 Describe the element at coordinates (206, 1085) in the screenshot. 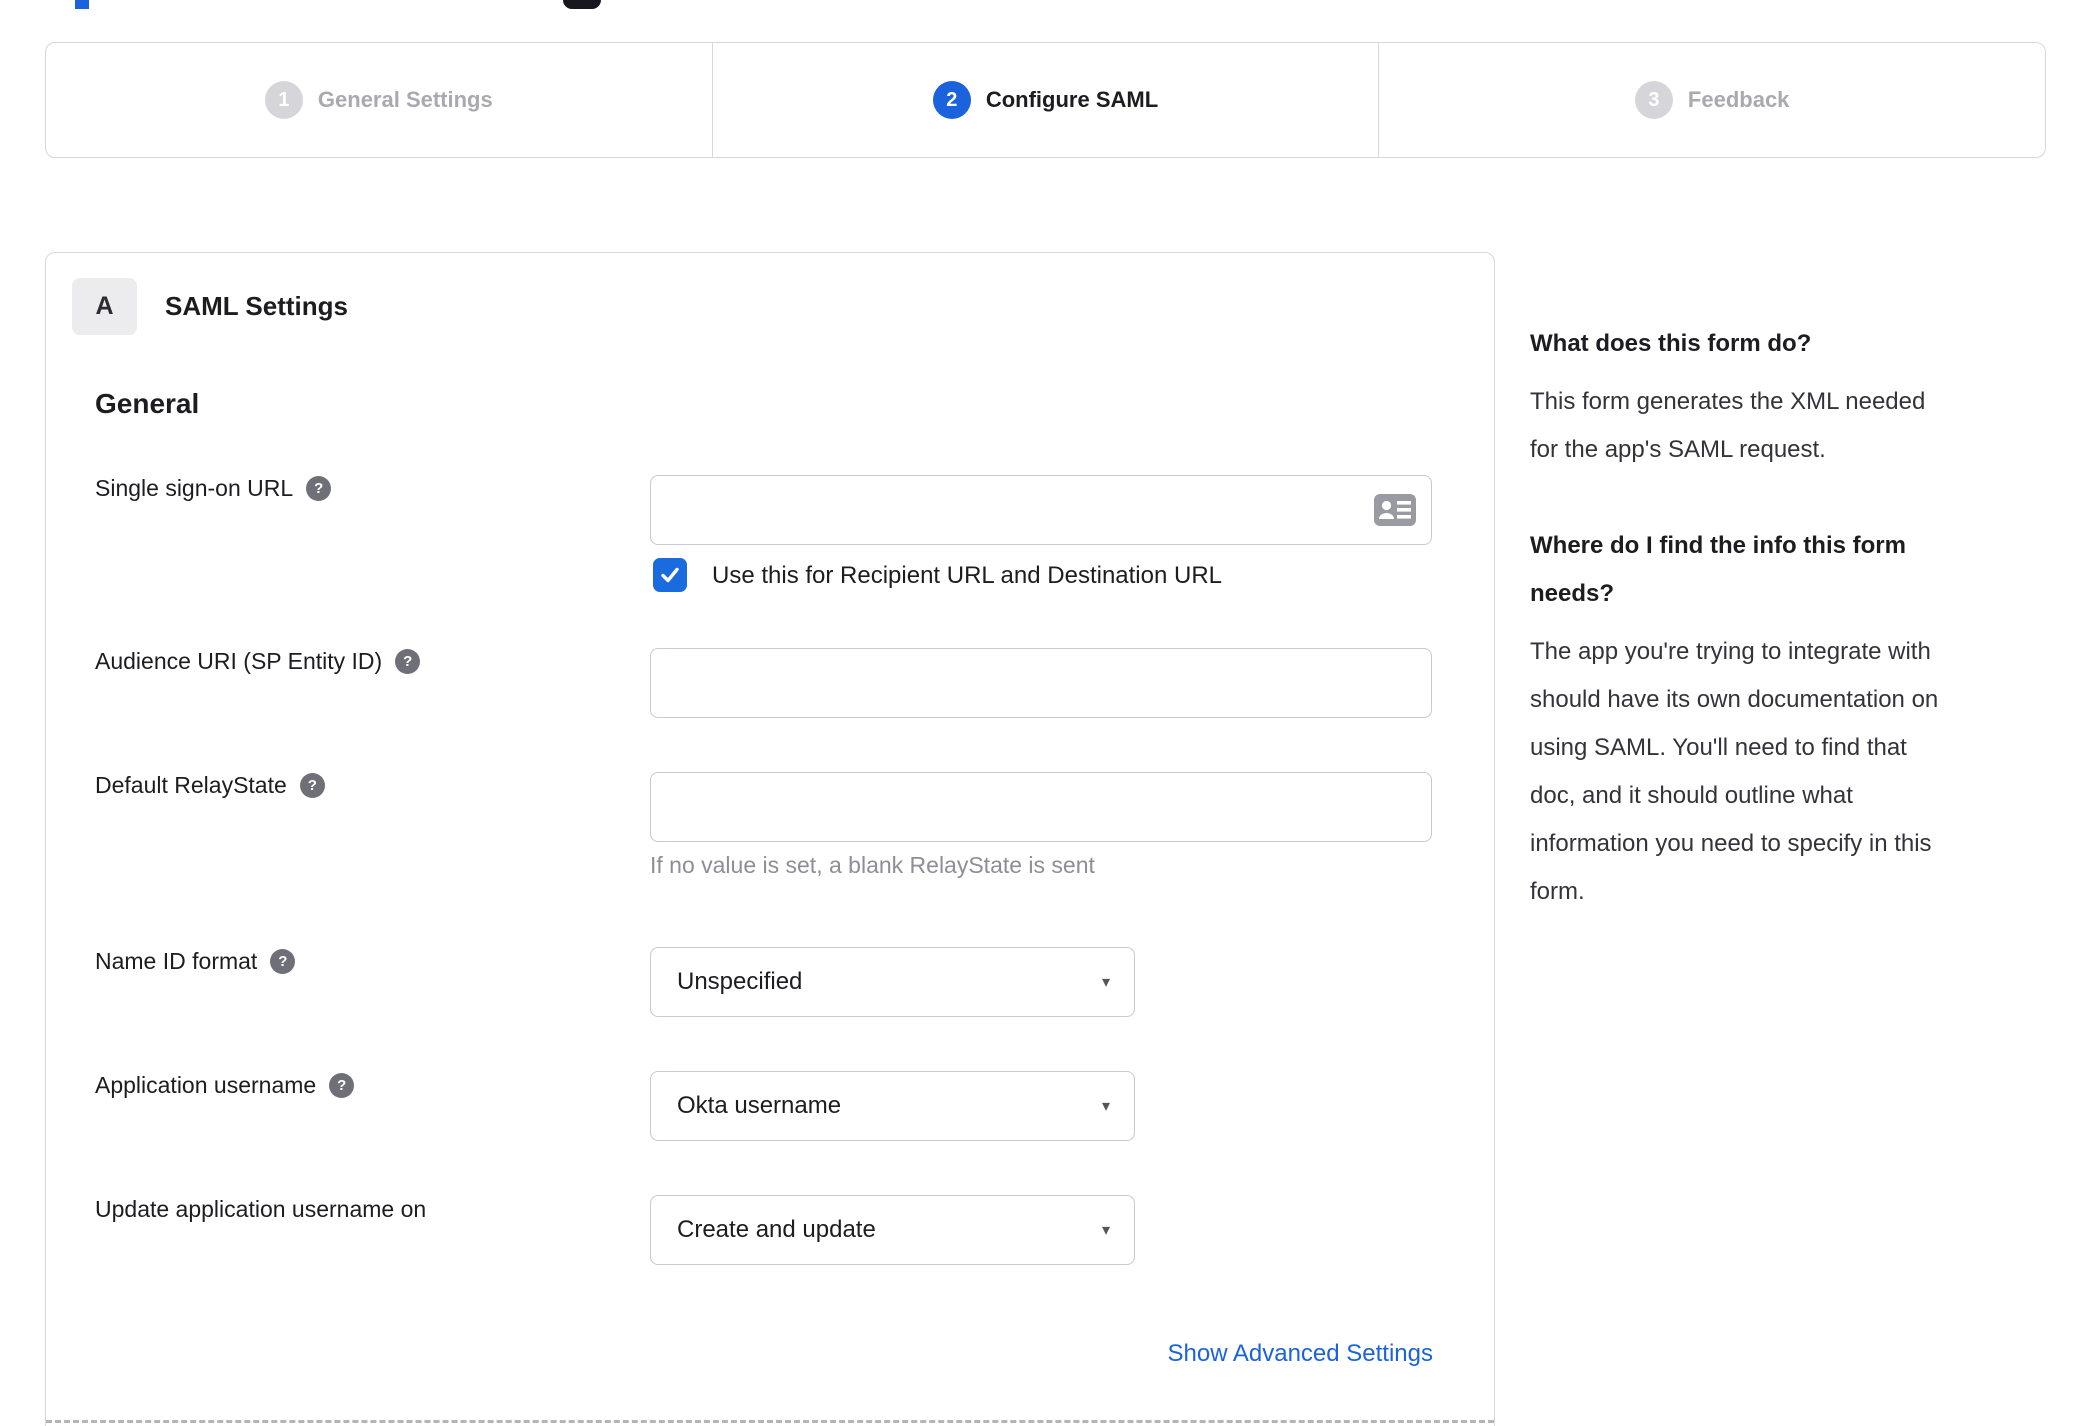

I see `application-username-label: Application username` at that location.